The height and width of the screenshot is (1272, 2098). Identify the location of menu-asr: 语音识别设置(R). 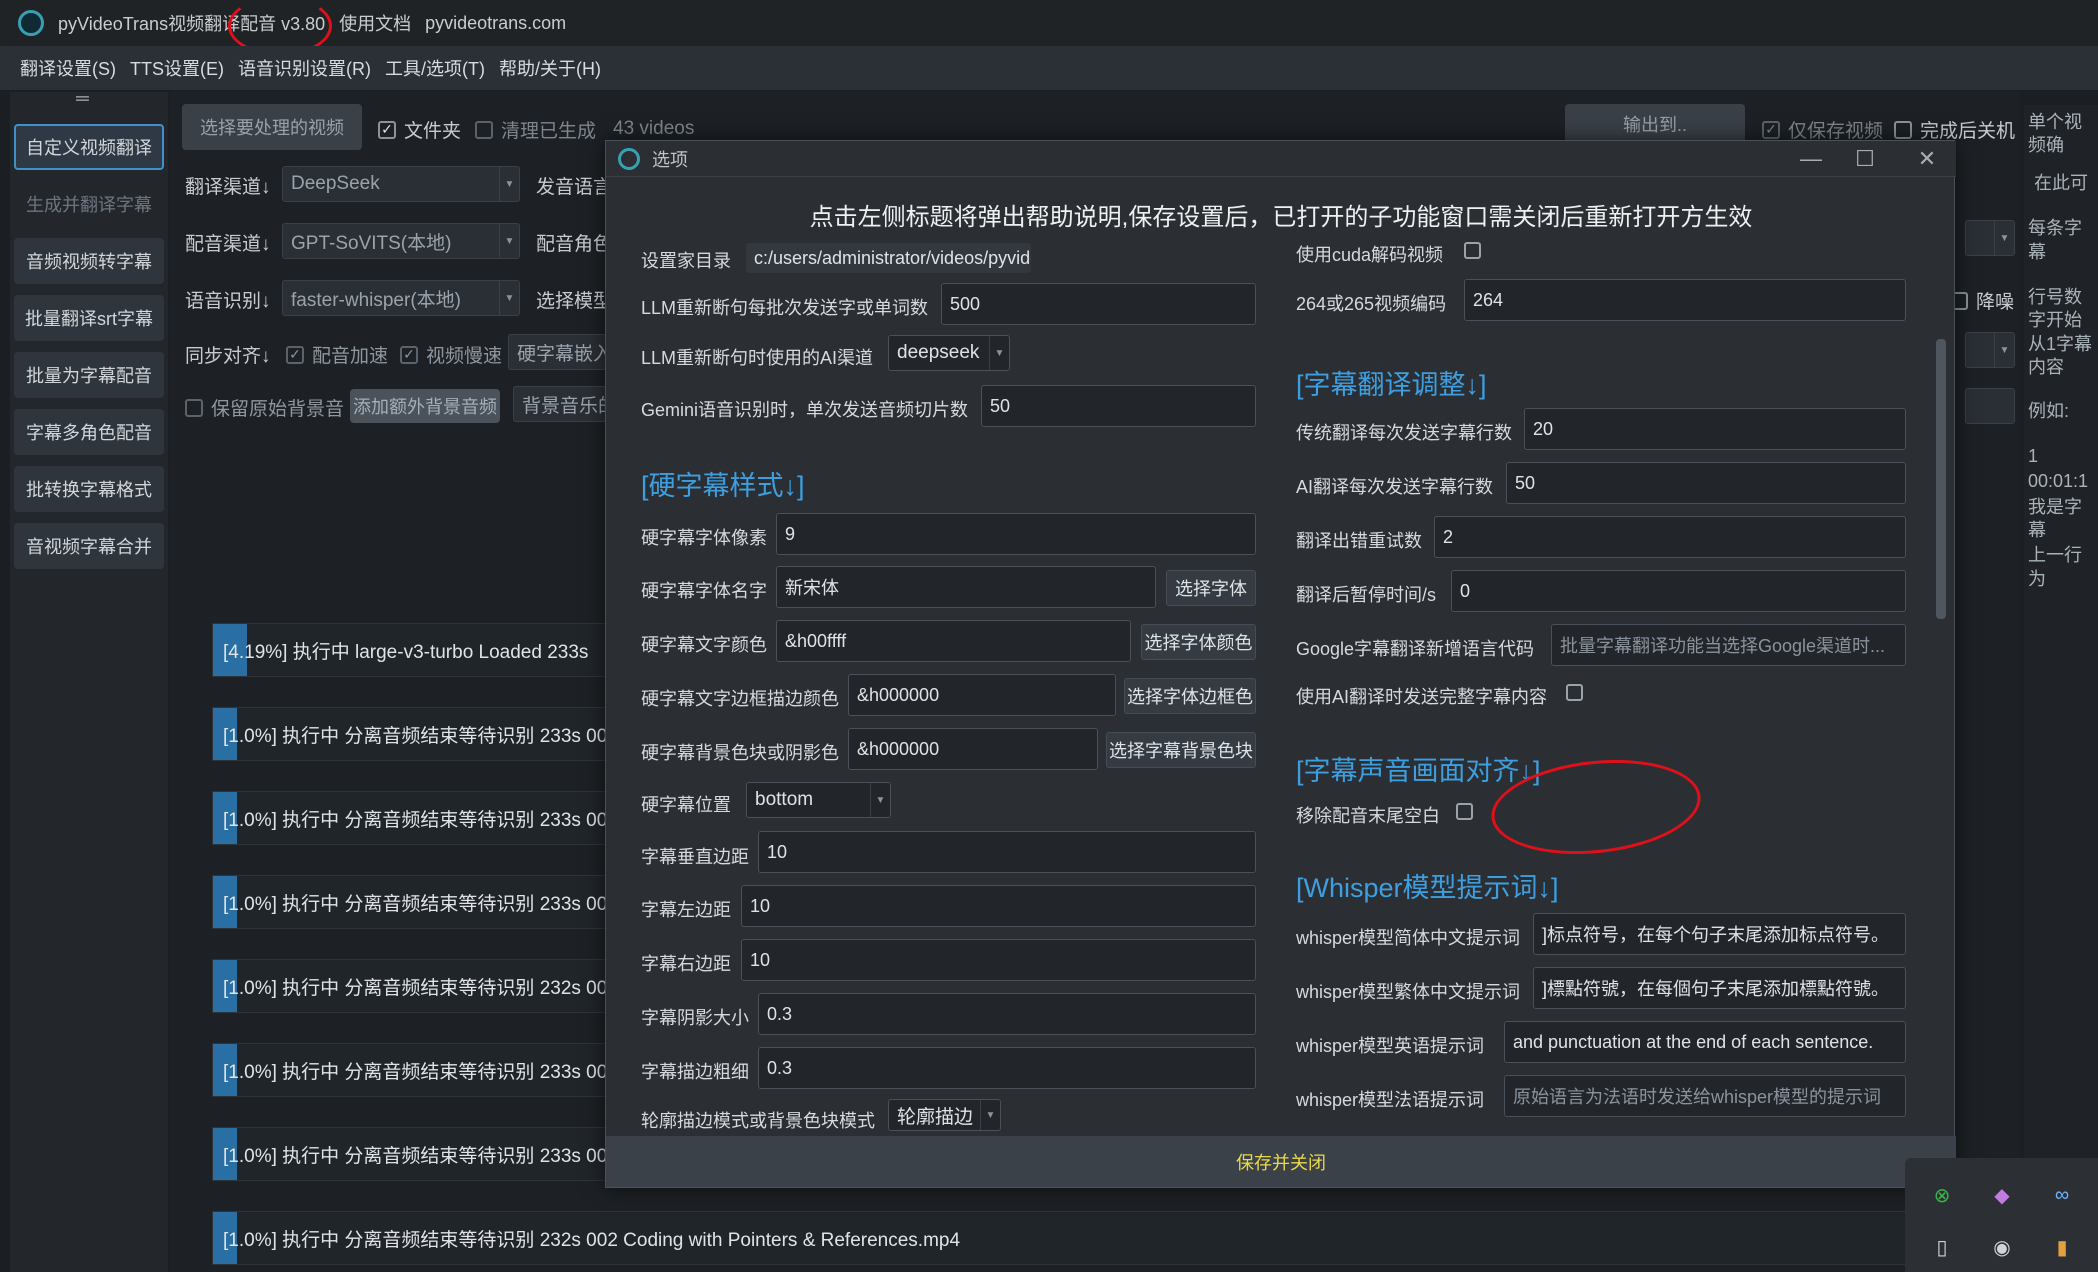
(304, 68).